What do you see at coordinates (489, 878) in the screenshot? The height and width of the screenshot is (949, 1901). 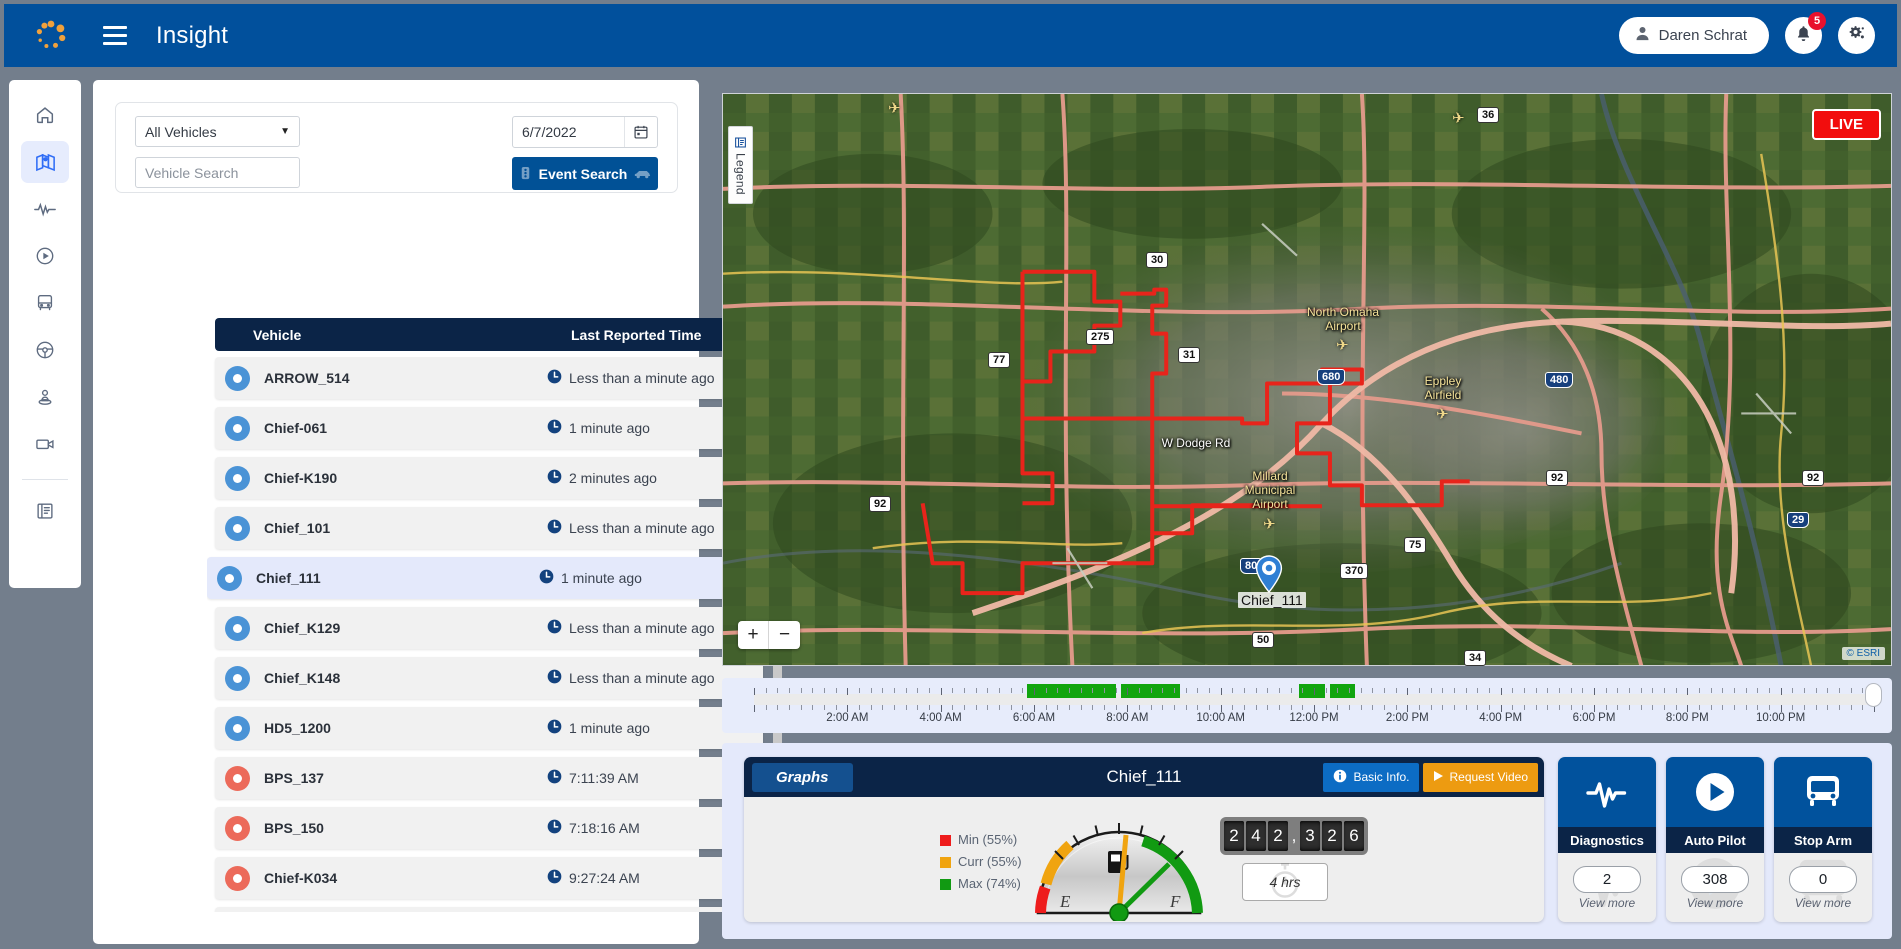 I see `table-row: Chief-K034 9:27:24 AM` at bounding box center [489, 878].